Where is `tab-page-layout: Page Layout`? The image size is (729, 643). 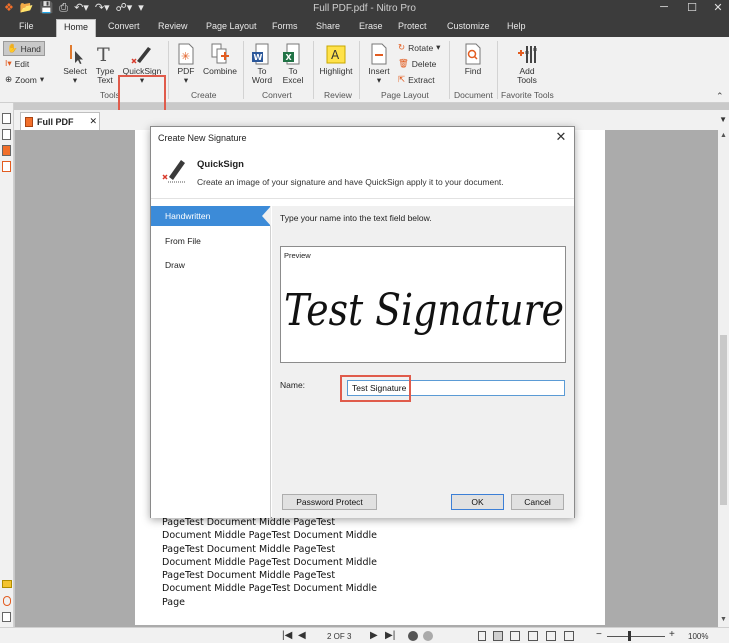 tab-page-layout: Page Layout is located at coordinates (231, 26).